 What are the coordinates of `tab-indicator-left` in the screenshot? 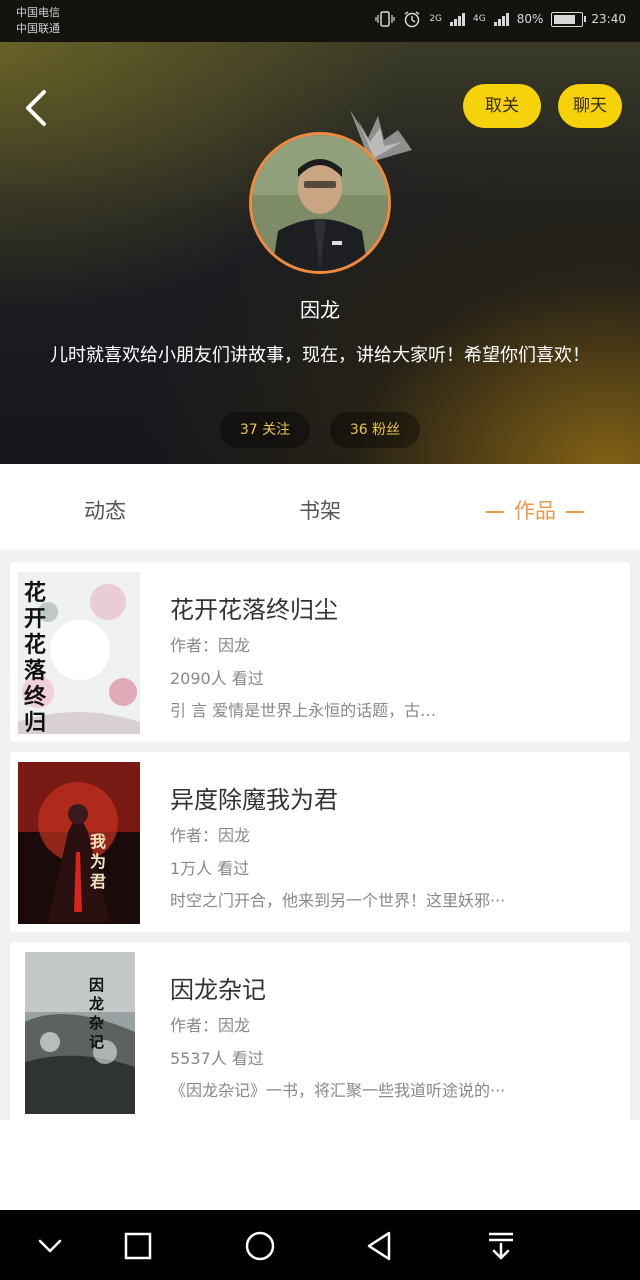 It's located at (495, 512).